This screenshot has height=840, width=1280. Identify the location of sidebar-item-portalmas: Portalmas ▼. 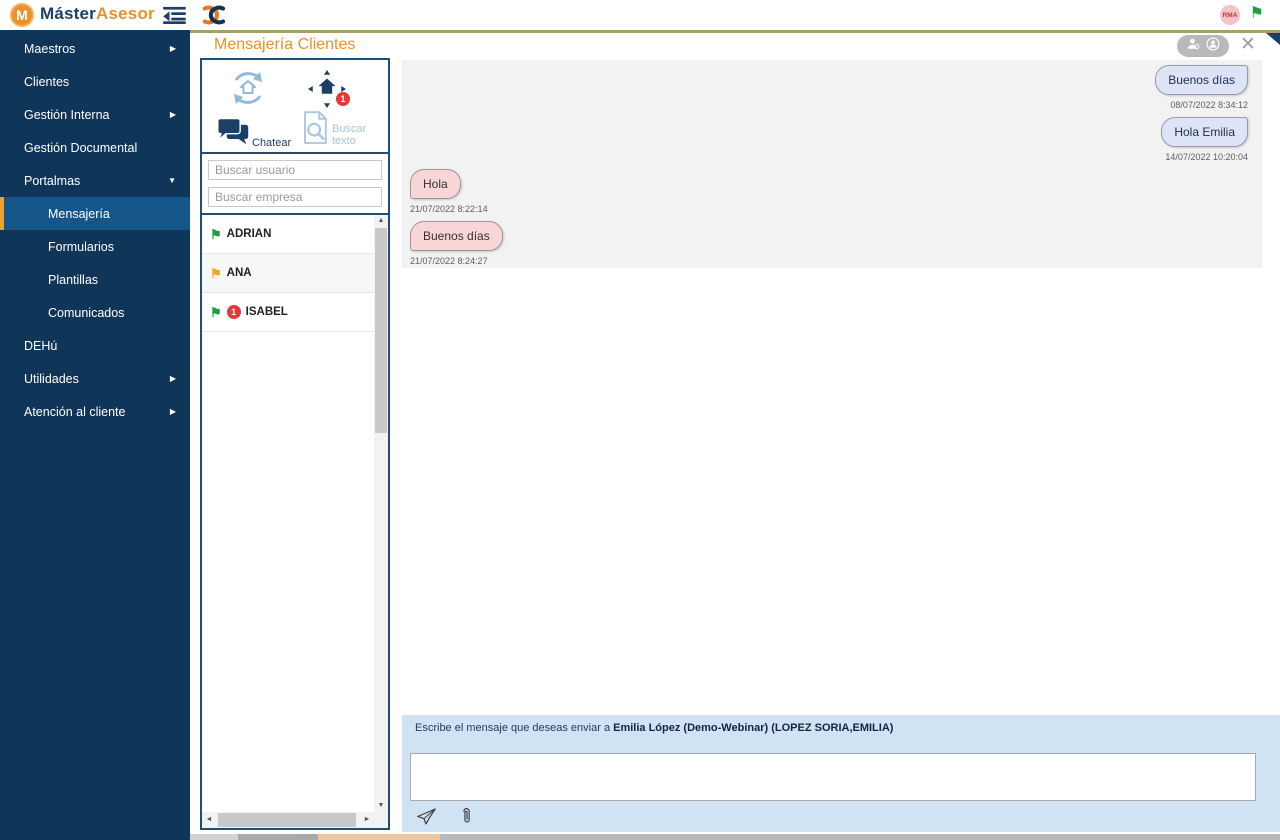
(95, 180).